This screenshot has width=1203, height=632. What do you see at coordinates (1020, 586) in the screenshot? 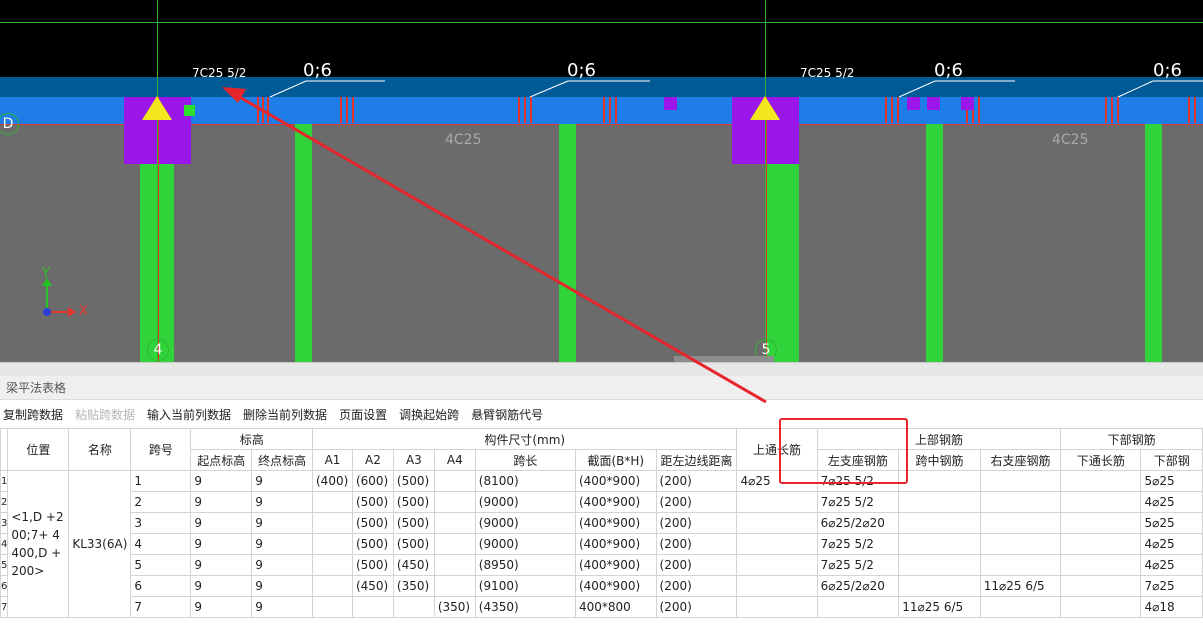
I see `right-support-cell: 11⌀25 6/5` at bounding box center [1020, 586].